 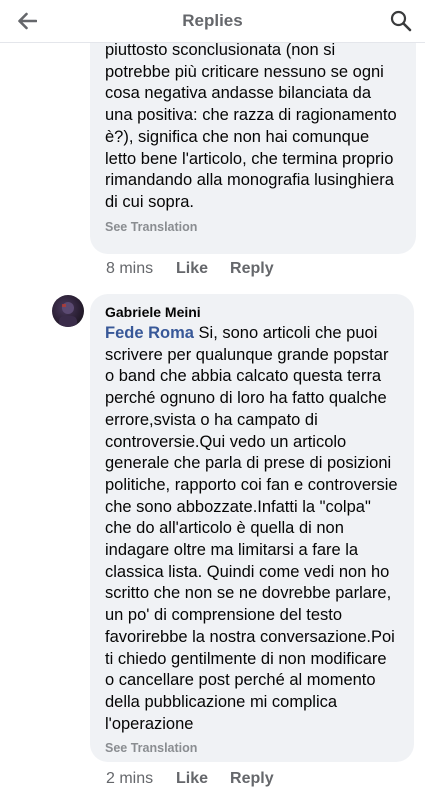 What do you see at coordinates (252, 312) in the screenshot?
I see `author-name: Gabriele Meini` at bounding box center [252, 312].